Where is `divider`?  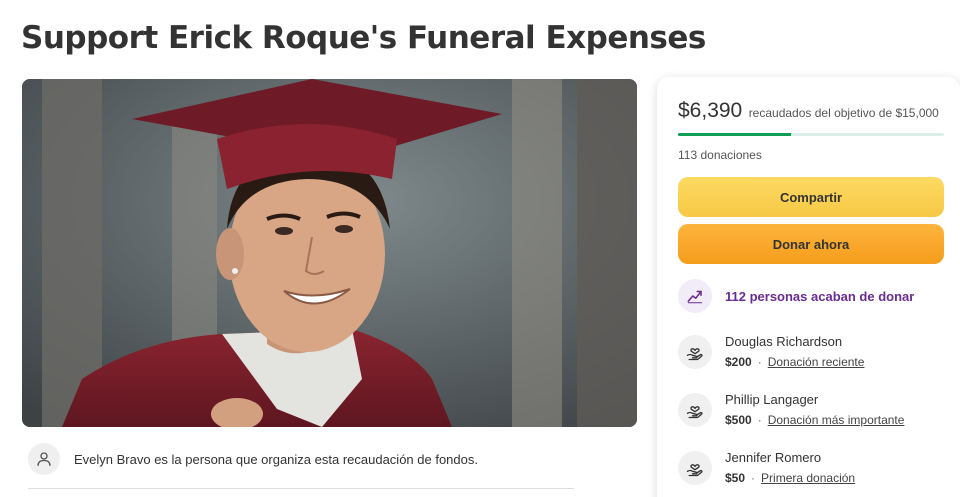 divider is located at coordinates (301, 488).